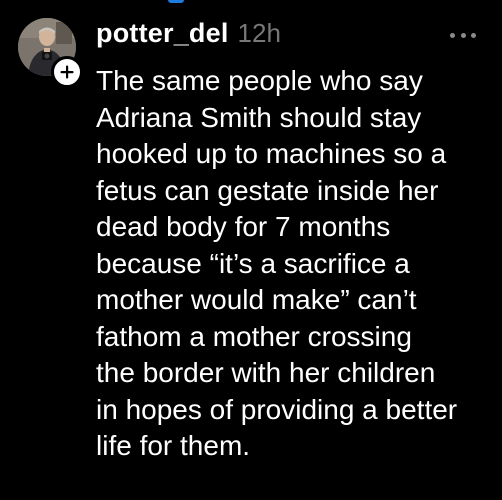 The image size is (502, 500). Describe the element at coordinates (259, 117) in the screenshot. I see `post-text-line: Adriana Smith should stay` at that location.